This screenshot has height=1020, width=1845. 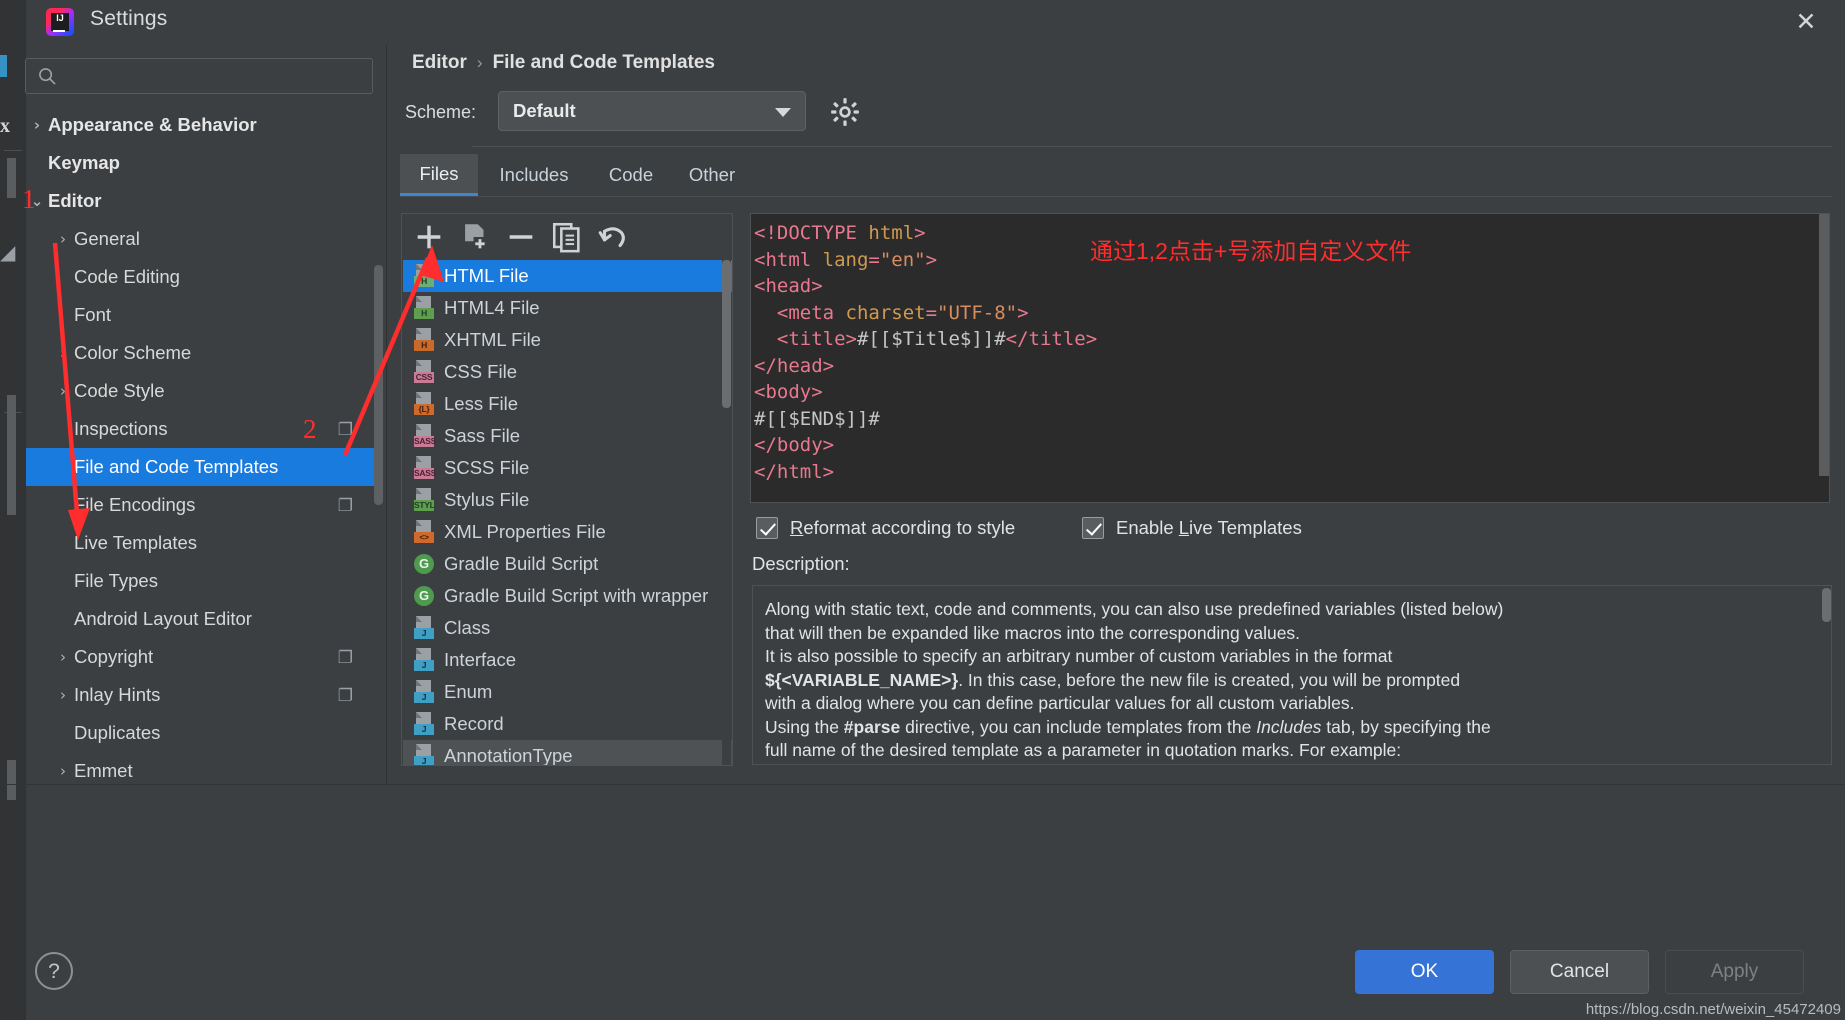 I want to click on copy-template-button, so click(x=475, y=237).